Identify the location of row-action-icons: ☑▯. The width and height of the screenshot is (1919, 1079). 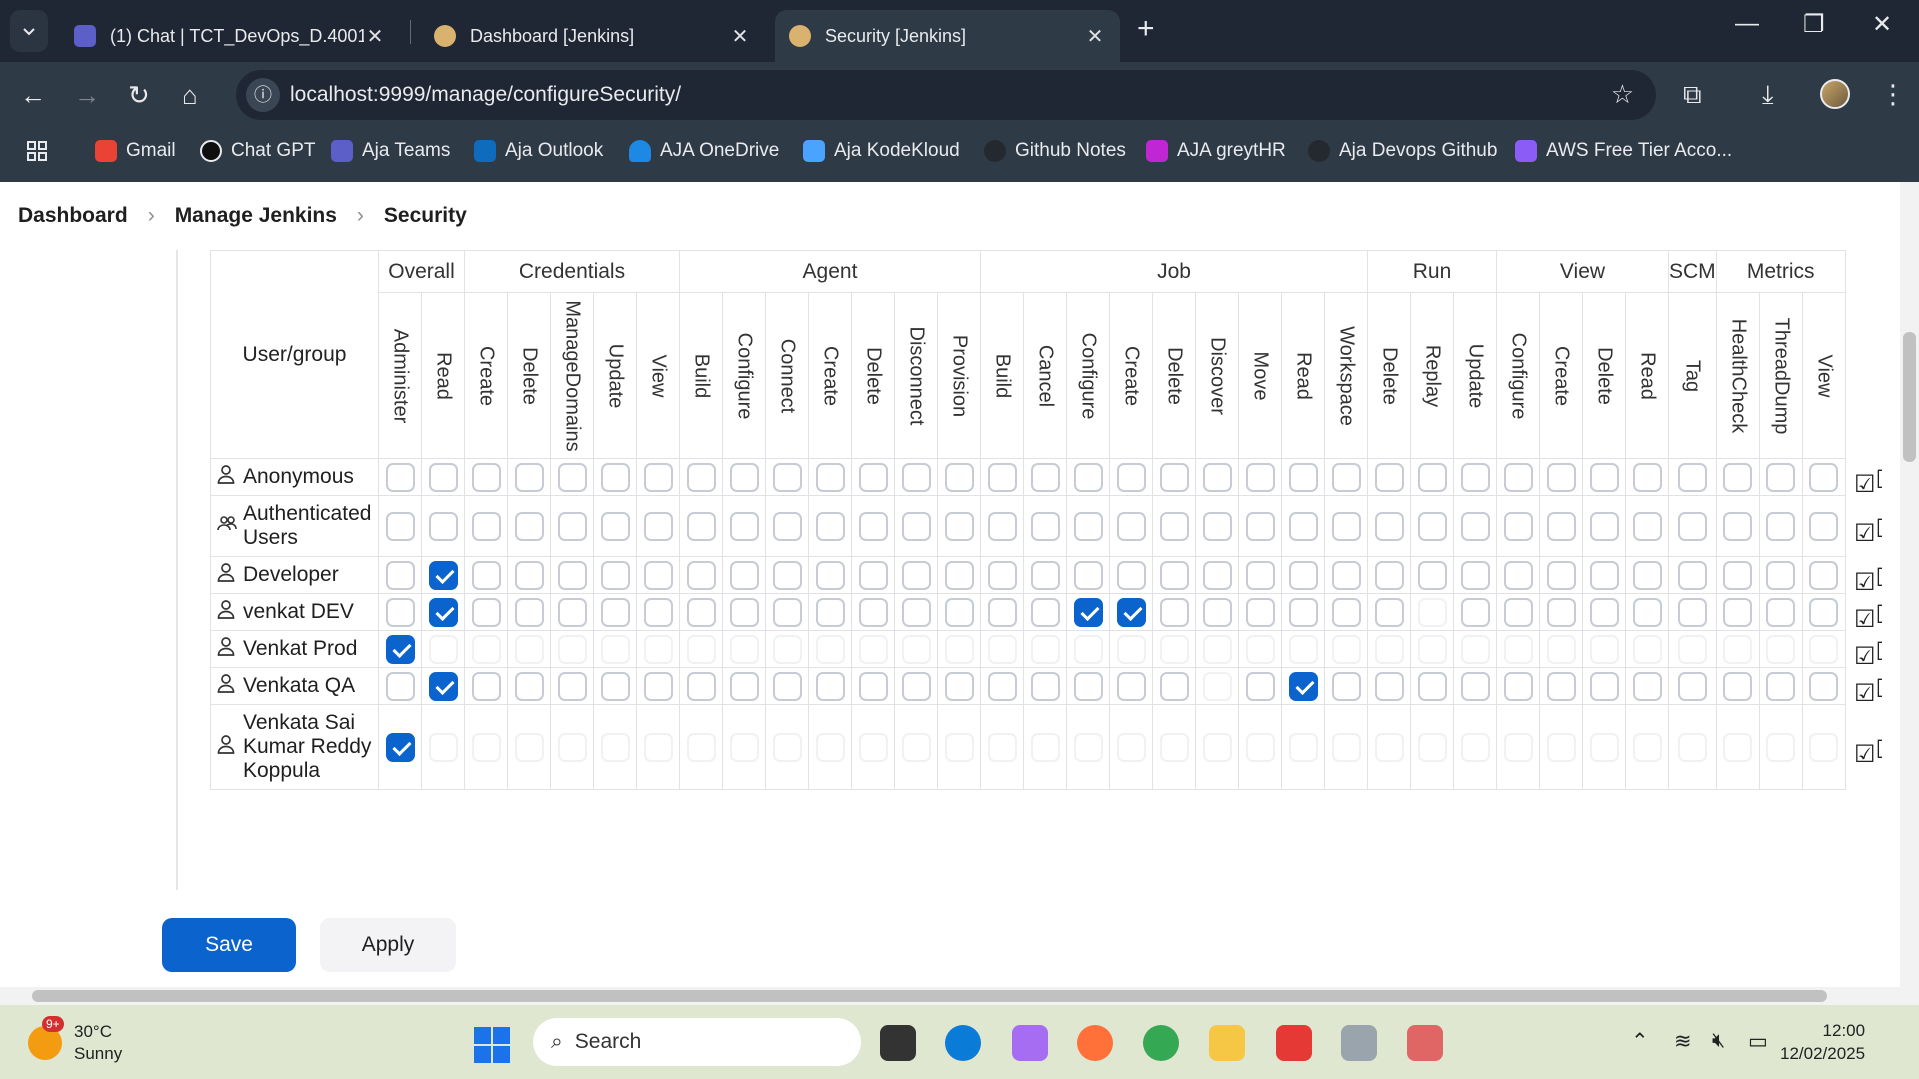
(1868, 481).